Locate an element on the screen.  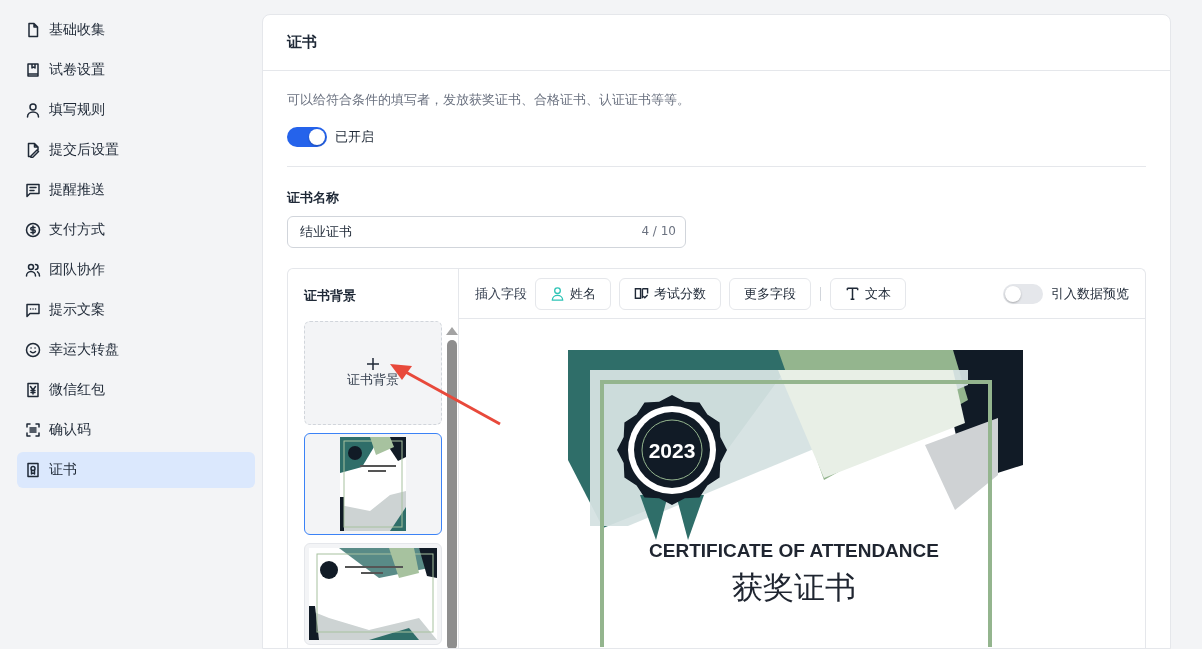
sidebar-label: 微信红包 is located at coordinates (77, 390).